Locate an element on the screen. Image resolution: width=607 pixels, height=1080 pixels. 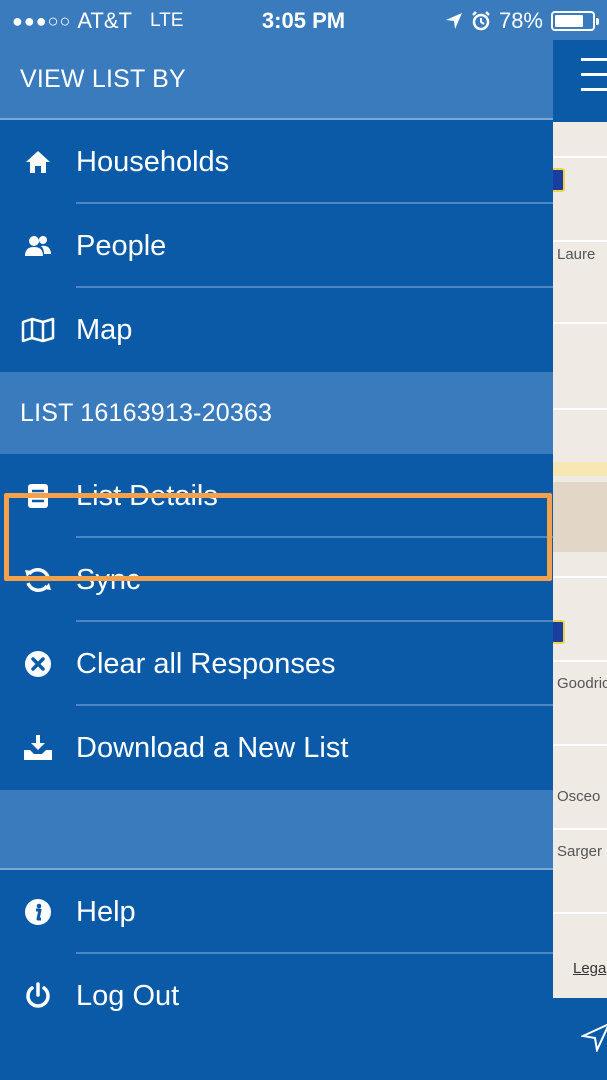
map-legal-link: Lega is located at coordinates (589, 968).